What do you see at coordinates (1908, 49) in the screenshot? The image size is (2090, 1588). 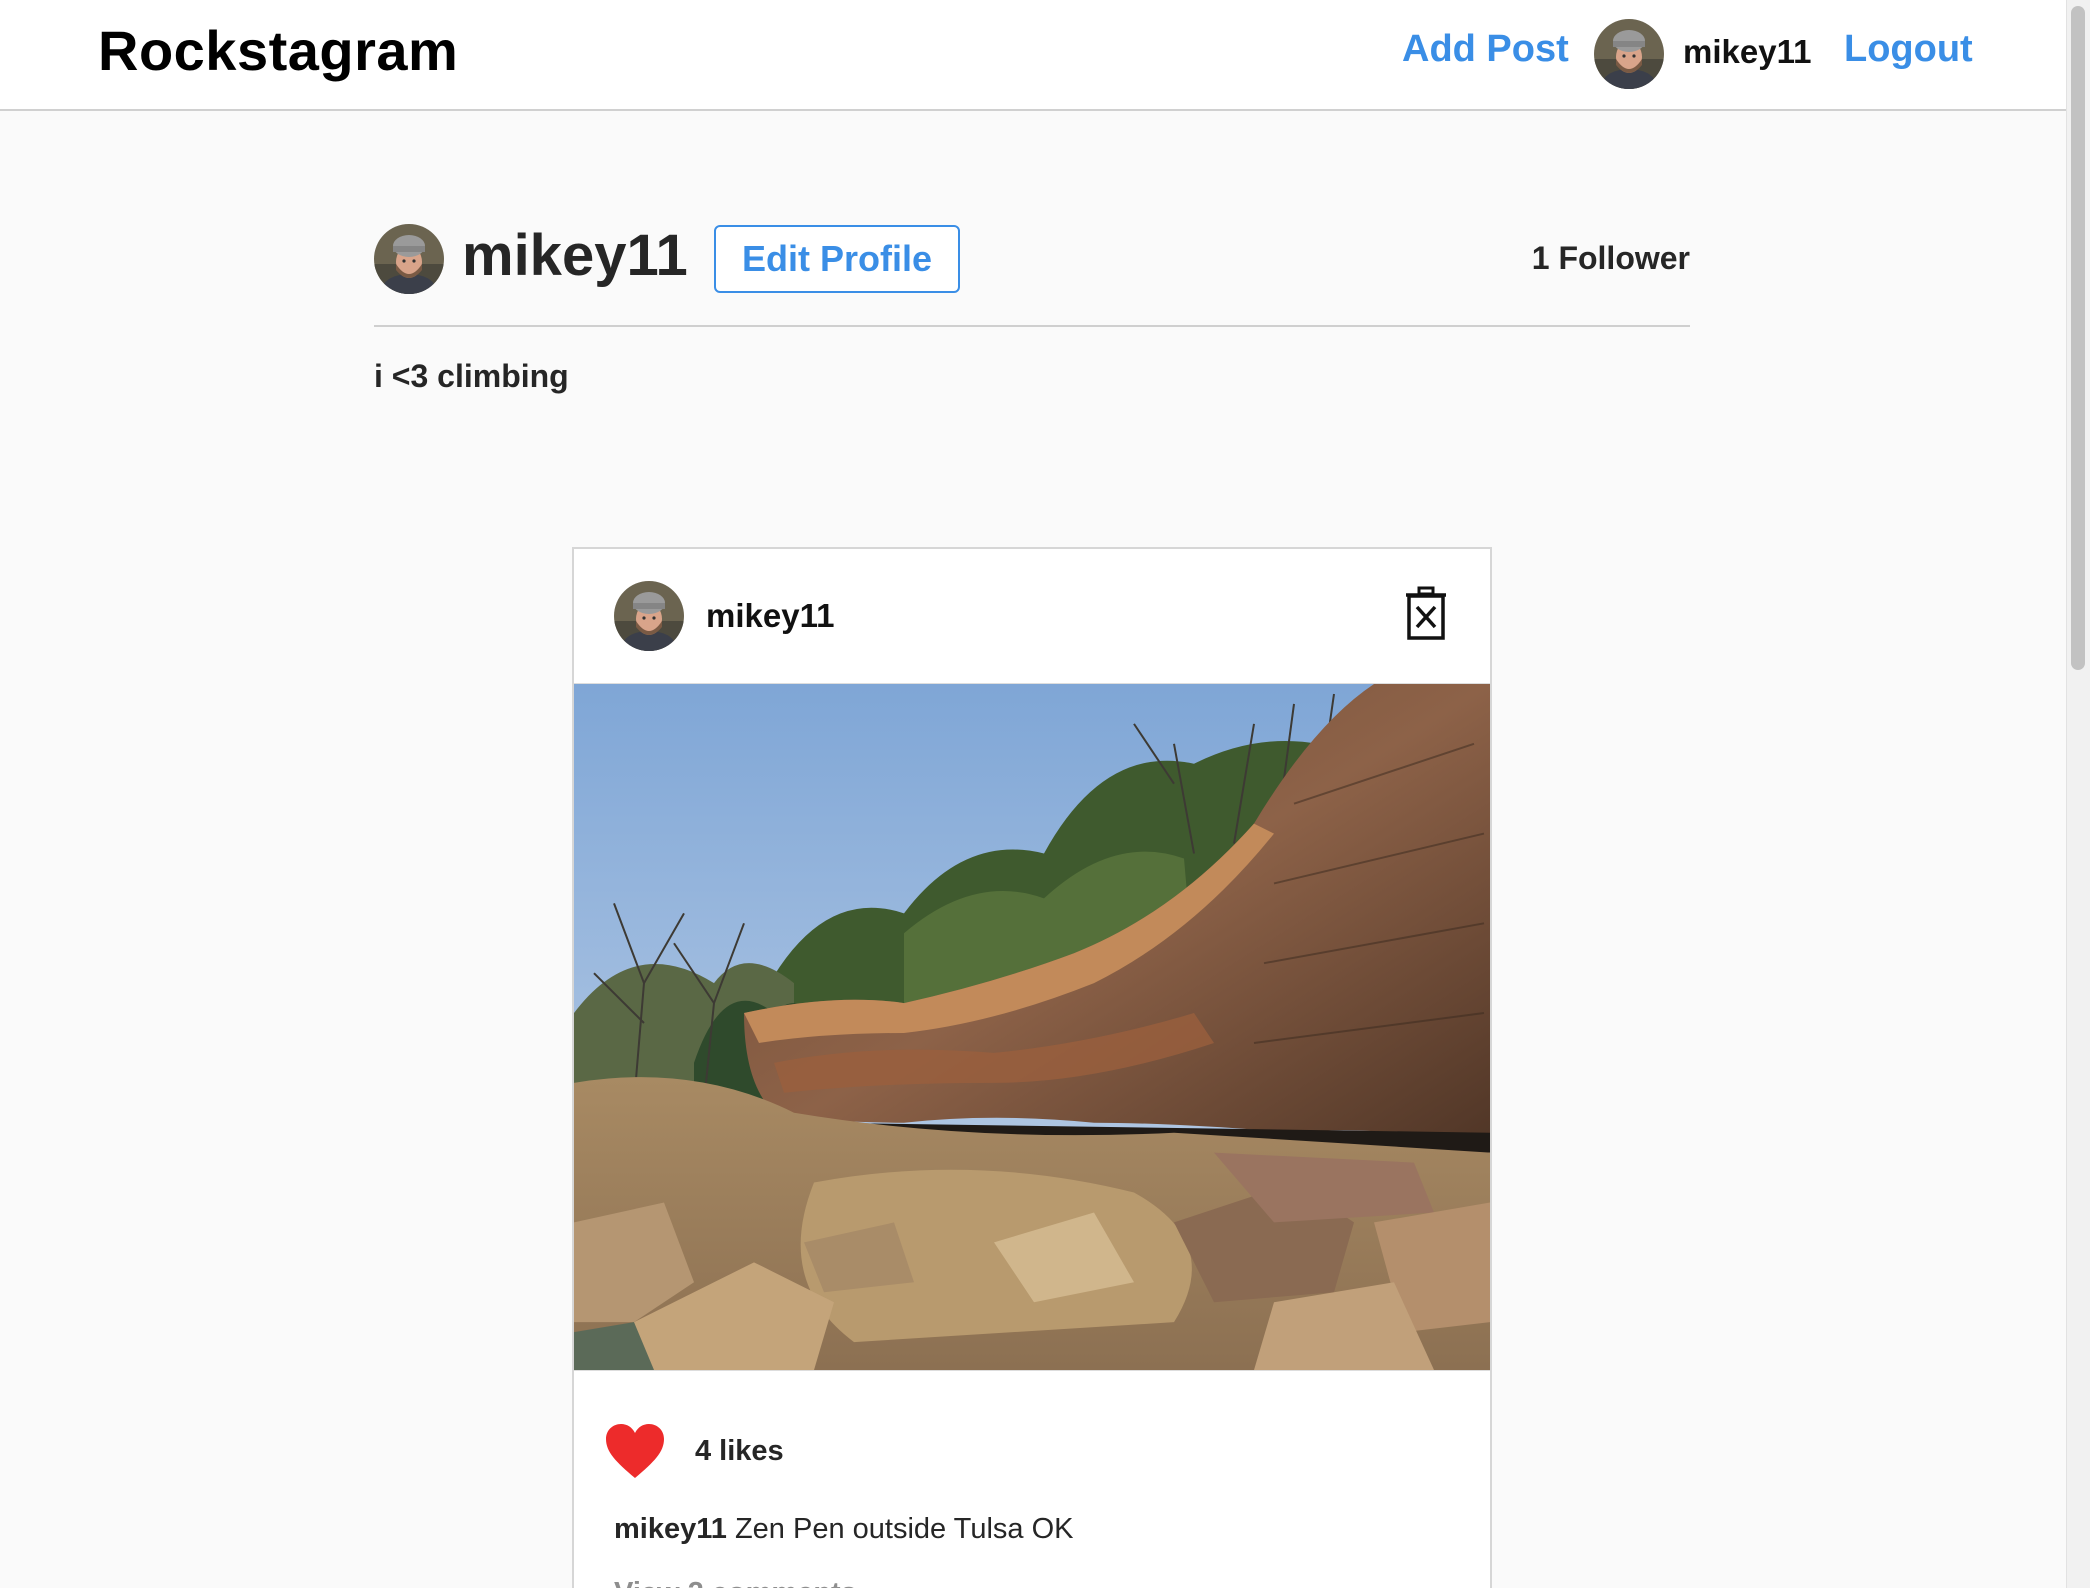 I see `logout-link: Logout` at bounding box center [1908, 49].